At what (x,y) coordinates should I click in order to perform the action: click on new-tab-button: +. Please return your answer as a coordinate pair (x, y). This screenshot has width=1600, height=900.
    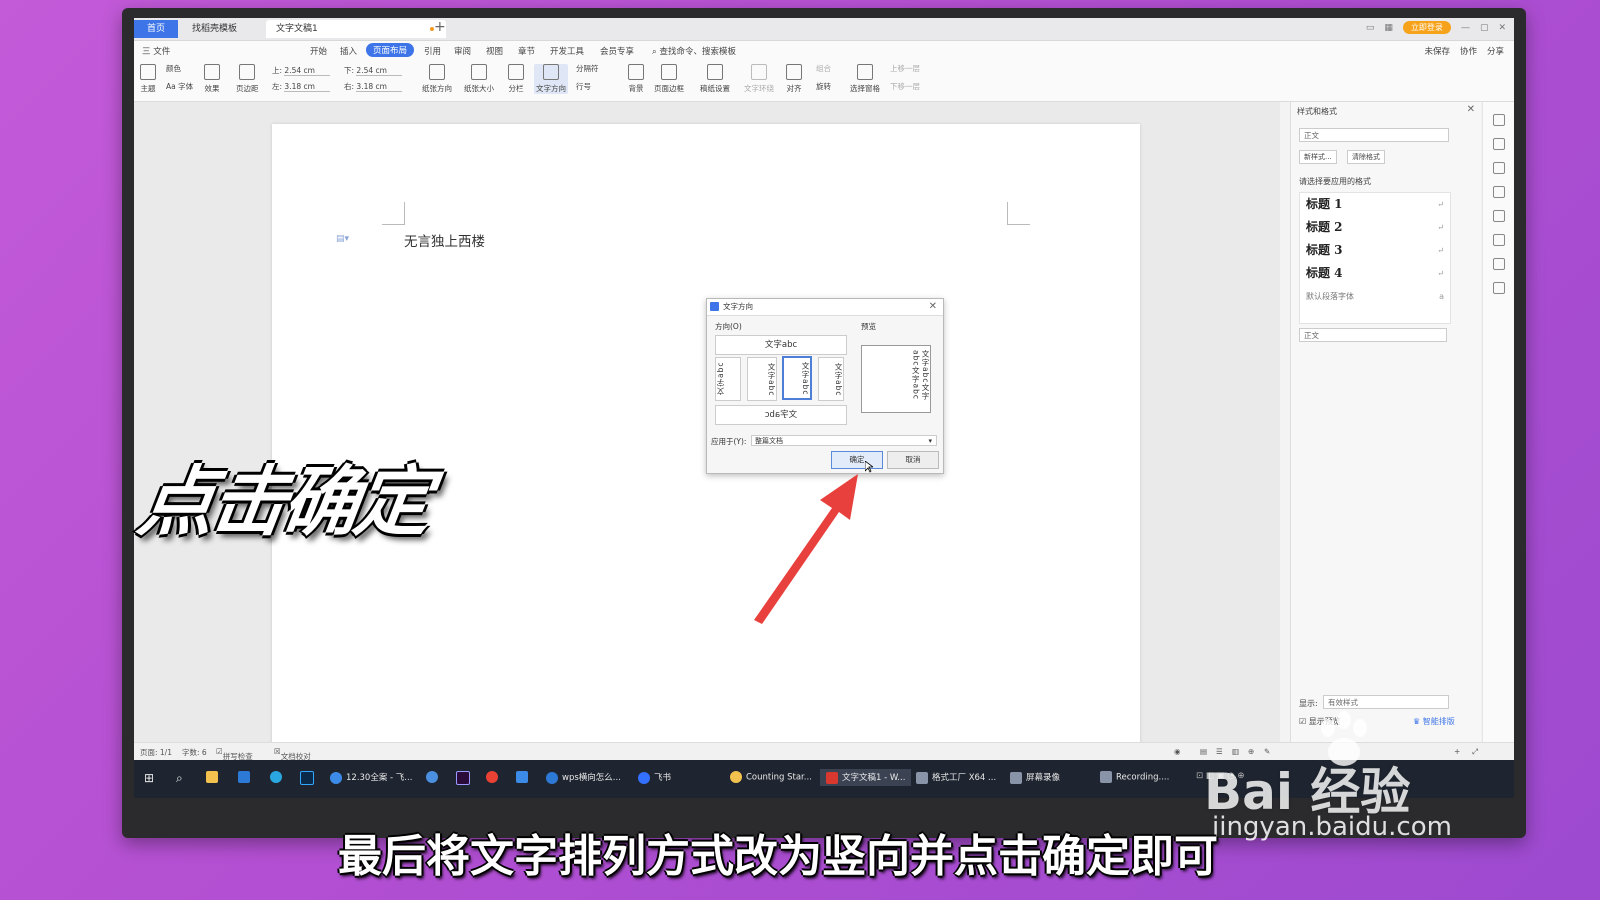
    Looking at the image, I should click on (440, 27).